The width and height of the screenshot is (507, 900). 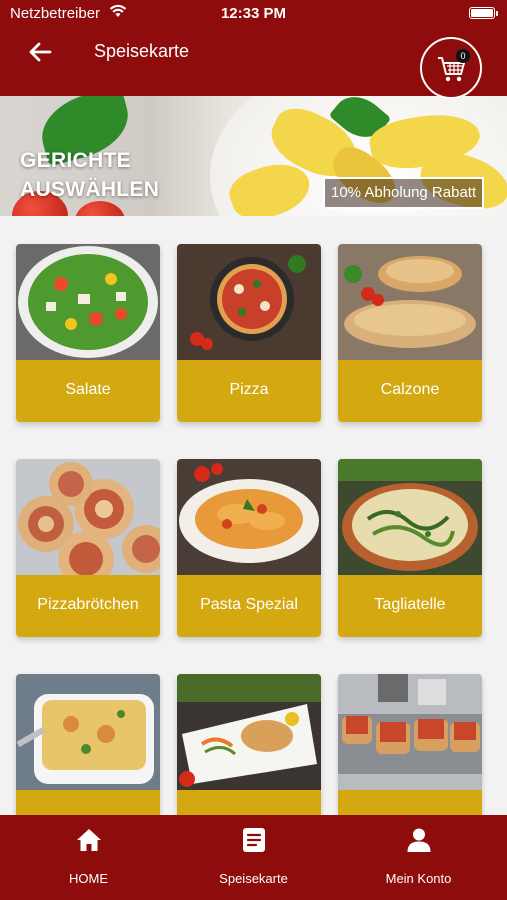 What do you see at coordinates (404, 193) in the screenshot?
I see `discount-badge: 10% Abholung Rabatt` at bounding box center [404, 193].